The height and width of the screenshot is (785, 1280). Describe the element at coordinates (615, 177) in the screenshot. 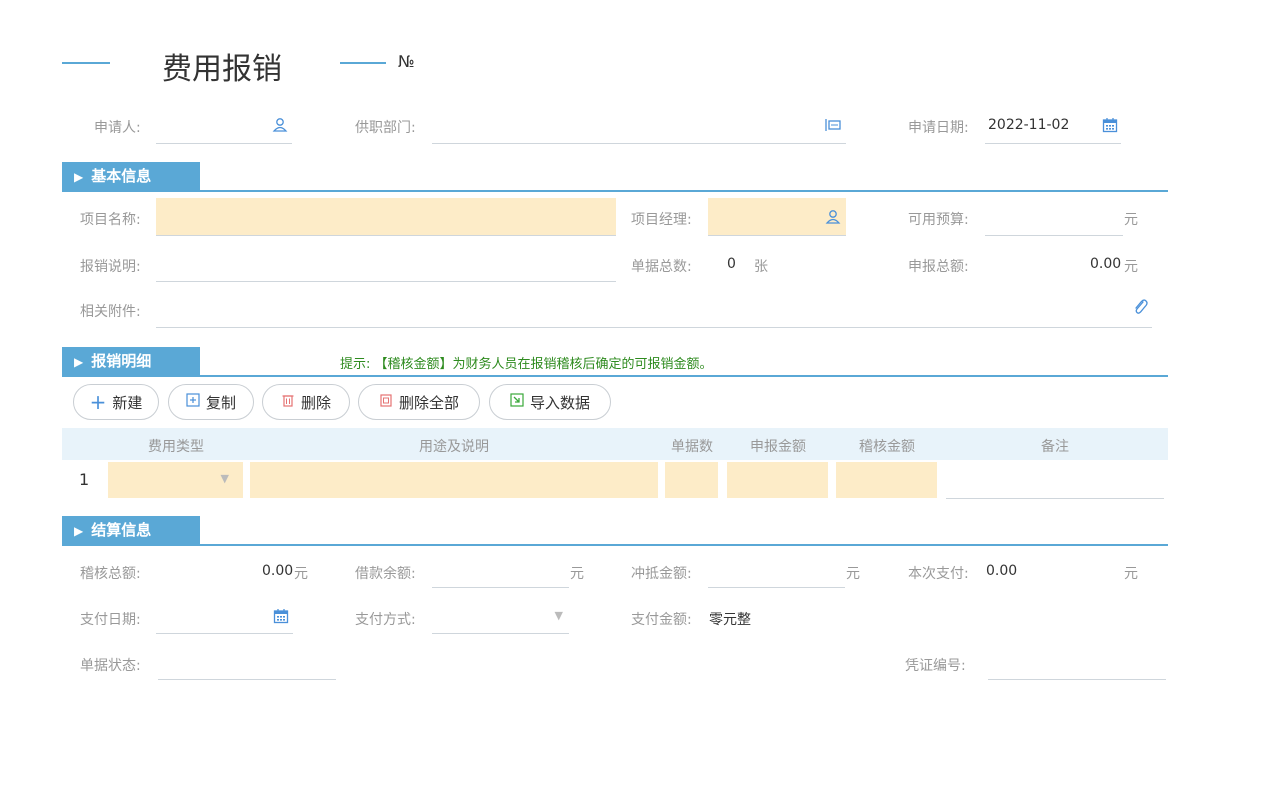

I see `basic-info-section: ▶ 基本信息` at that location.